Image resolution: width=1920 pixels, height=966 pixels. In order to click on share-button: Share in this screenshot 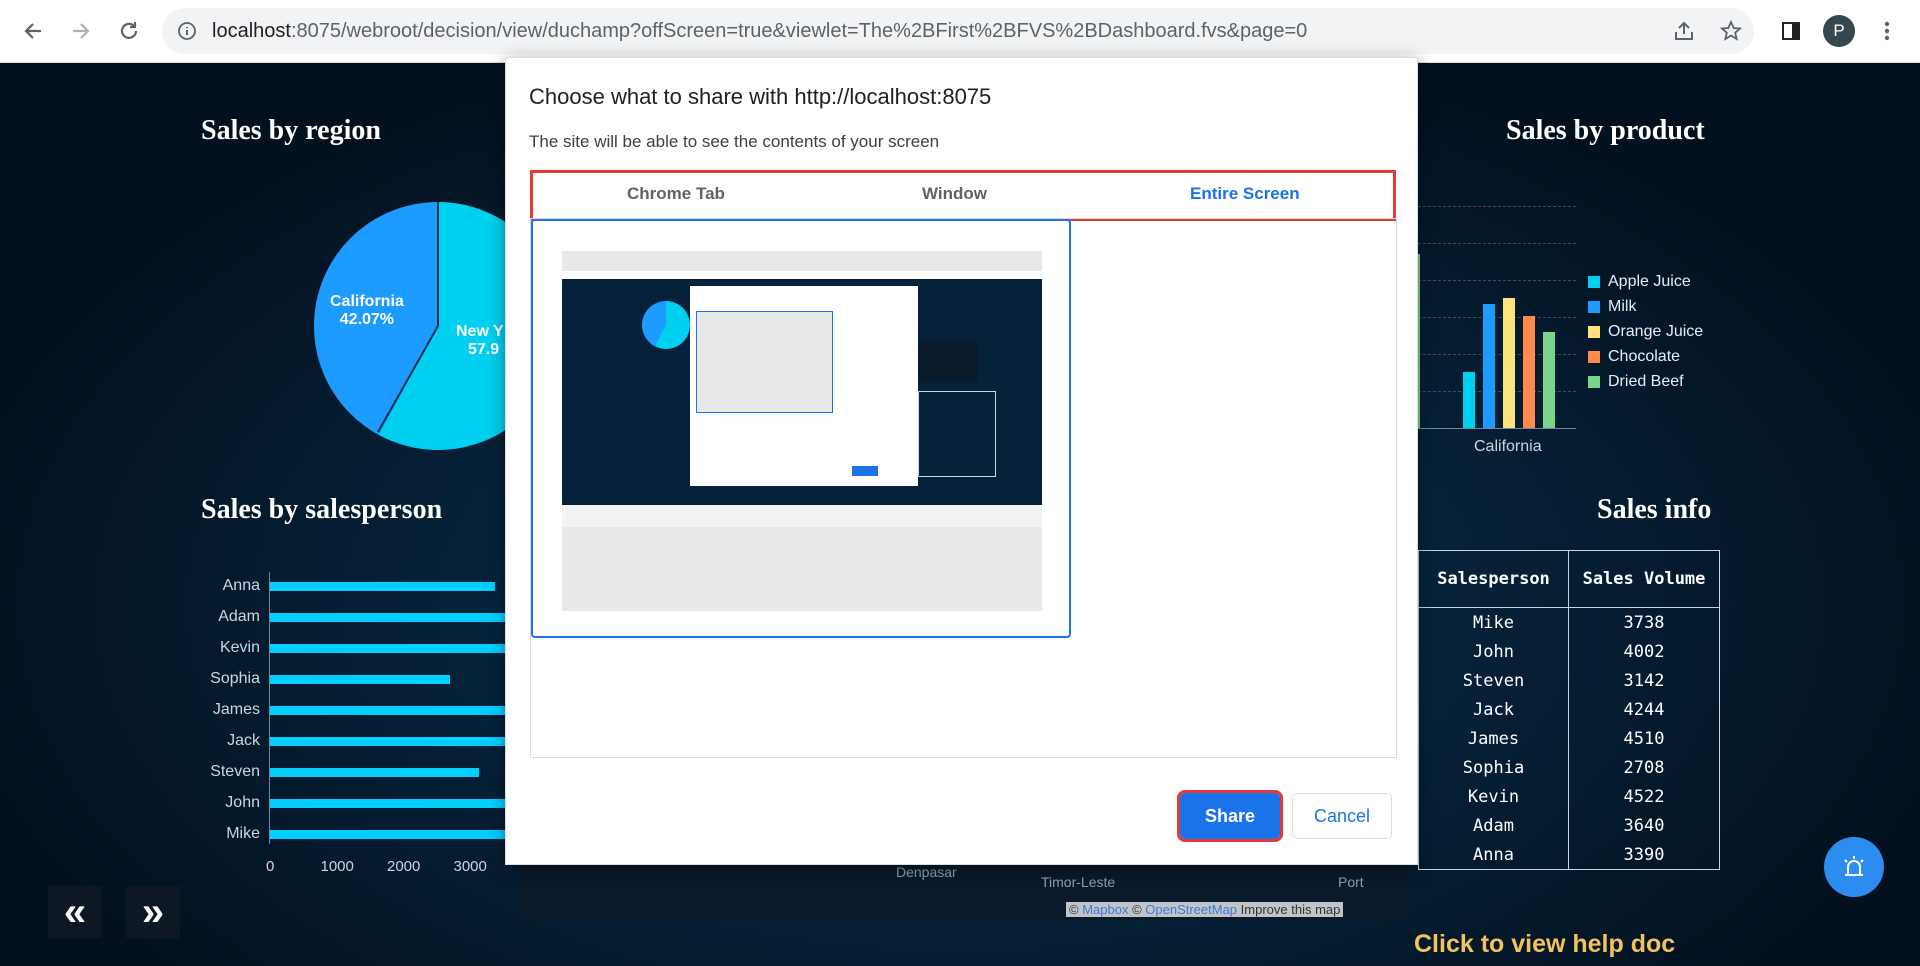, I will do `click(1230, 816)`.